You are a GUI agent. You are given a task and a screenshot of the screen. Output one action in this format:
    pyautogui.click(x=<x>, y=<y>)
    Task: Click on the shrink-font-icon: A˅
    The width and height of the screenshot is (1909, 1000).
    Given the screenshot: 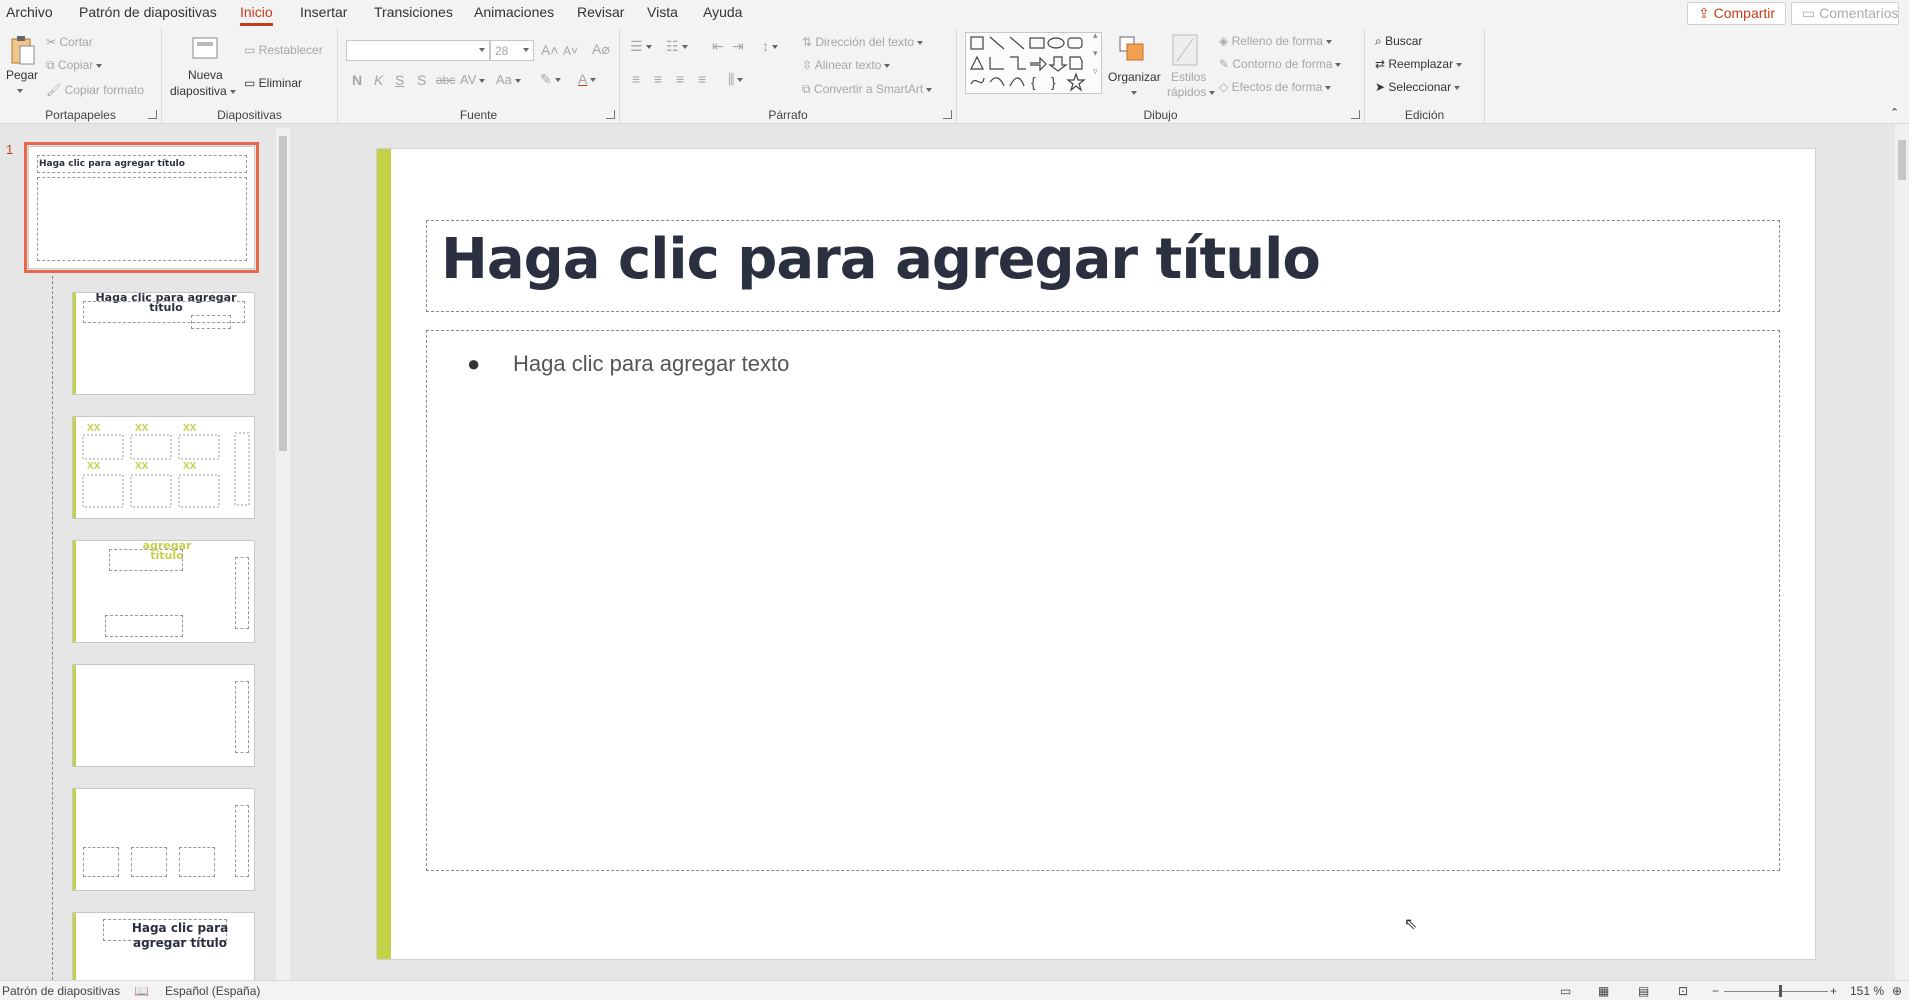 What is the action you would take?
    pyautogui.click(x=570, y=51)
    